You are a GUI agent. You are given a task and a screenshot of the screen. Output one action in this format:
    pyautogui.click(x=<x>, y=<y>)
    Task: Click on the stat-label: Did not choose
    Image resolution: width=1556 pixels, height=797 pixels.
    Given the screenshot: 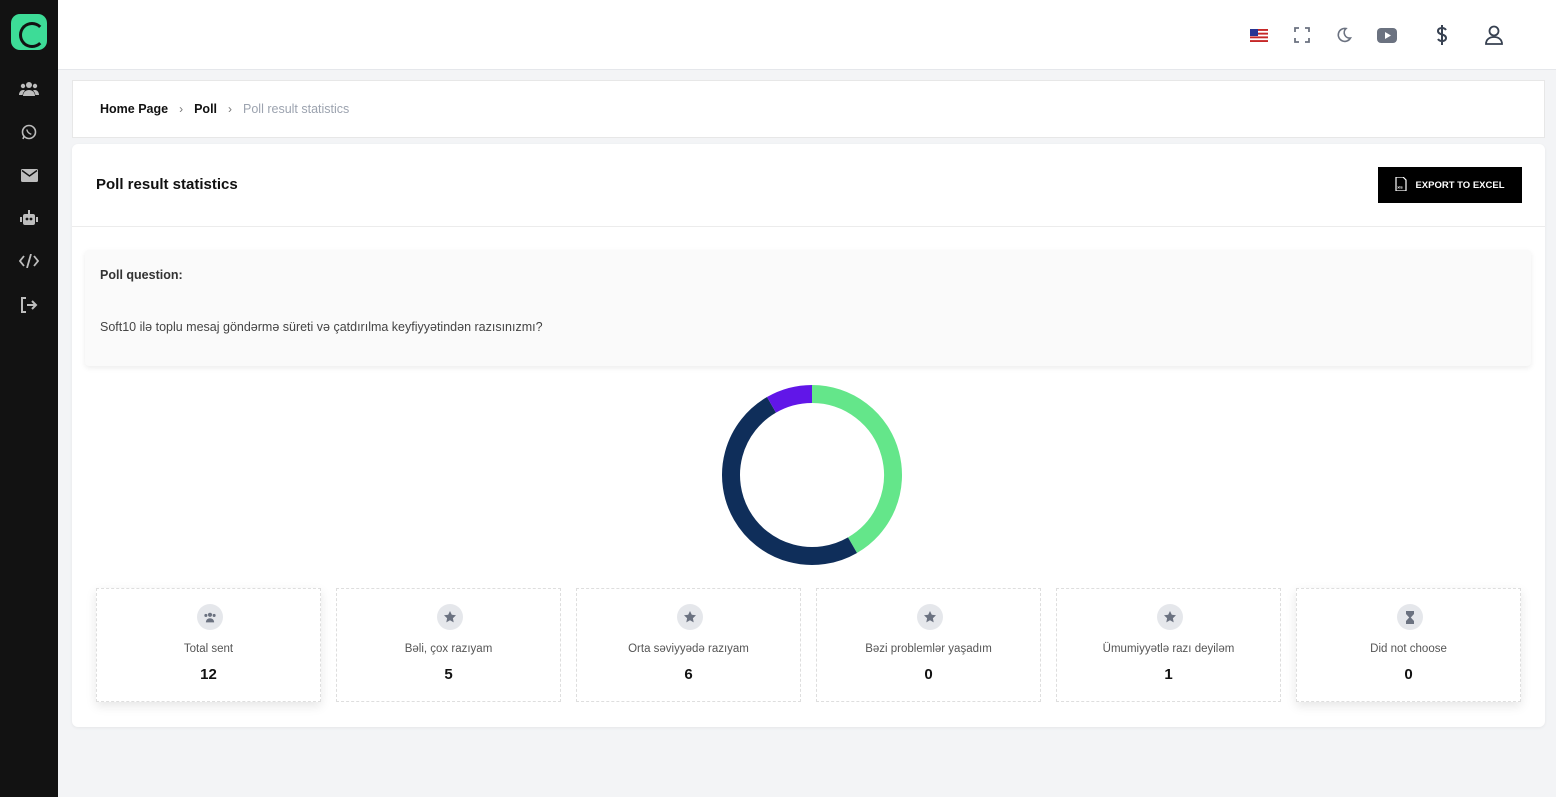 What is the action you would take?
    pyautogui.click(x=1408, y=649)
    